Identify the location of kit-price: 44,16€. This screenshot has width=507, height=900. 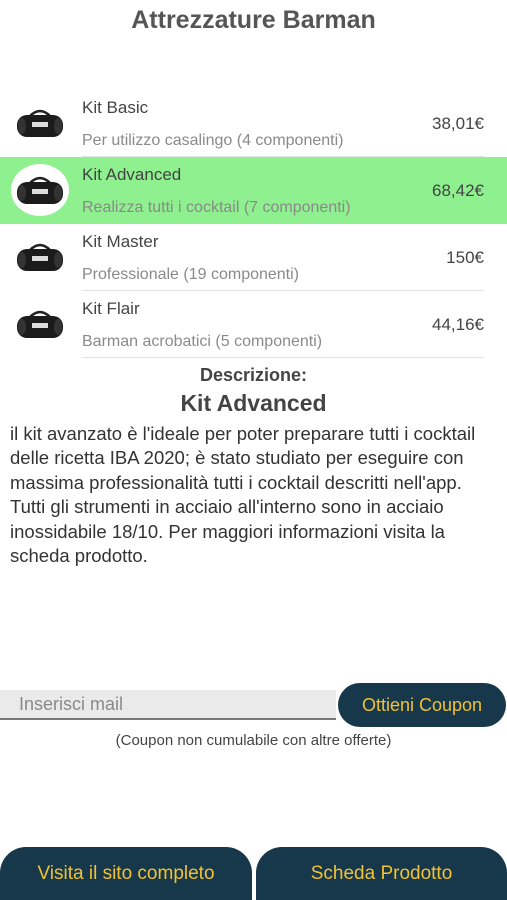
(458, 324).